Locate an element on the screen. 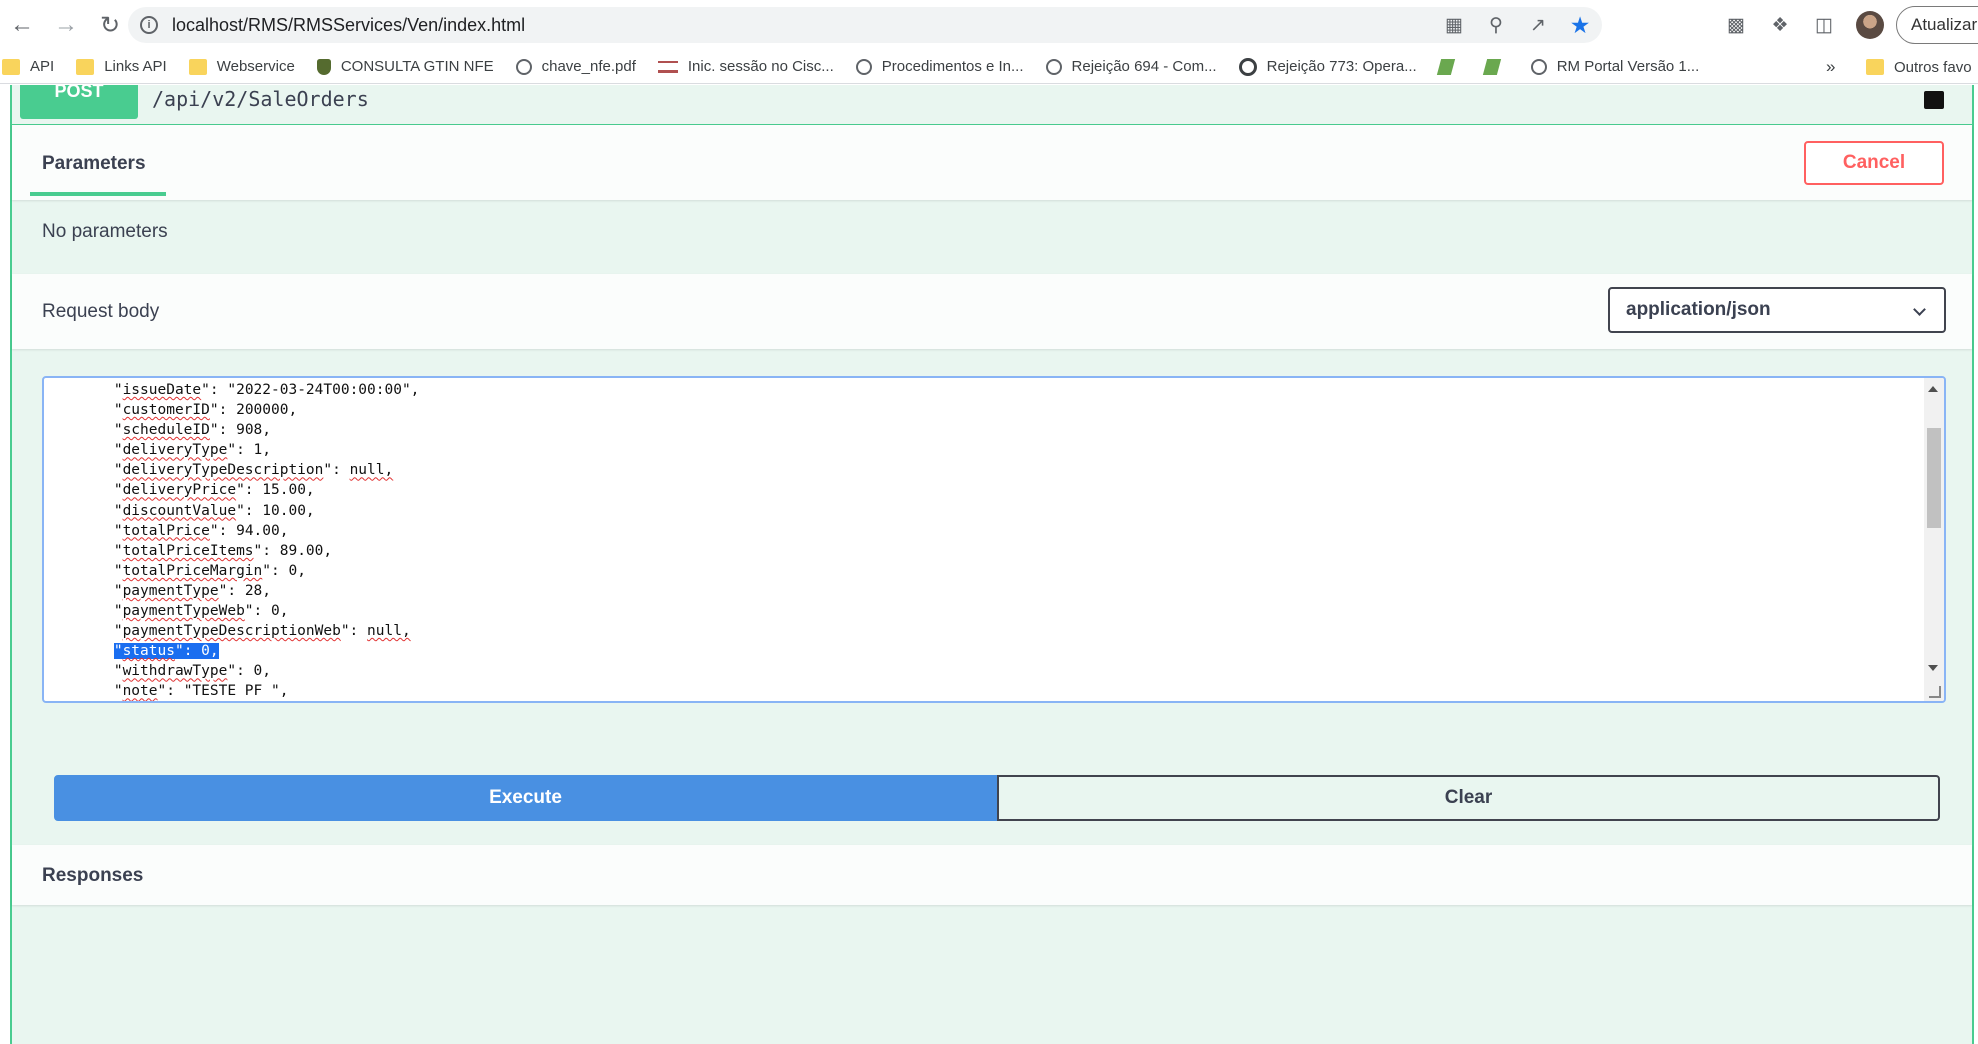 The height and width of the screenshot is (1044, 1978). extensions-icon: ❖ is located at coordinates (1780, 25).